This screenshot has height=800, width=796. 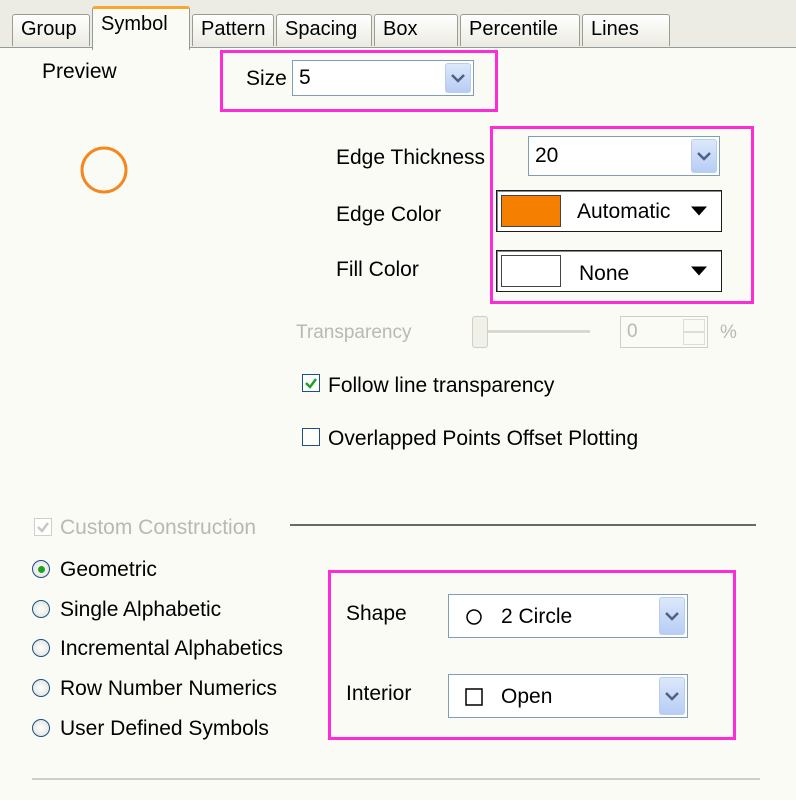 I want to click on transparency-slider-track, so click(x=534, y=332).